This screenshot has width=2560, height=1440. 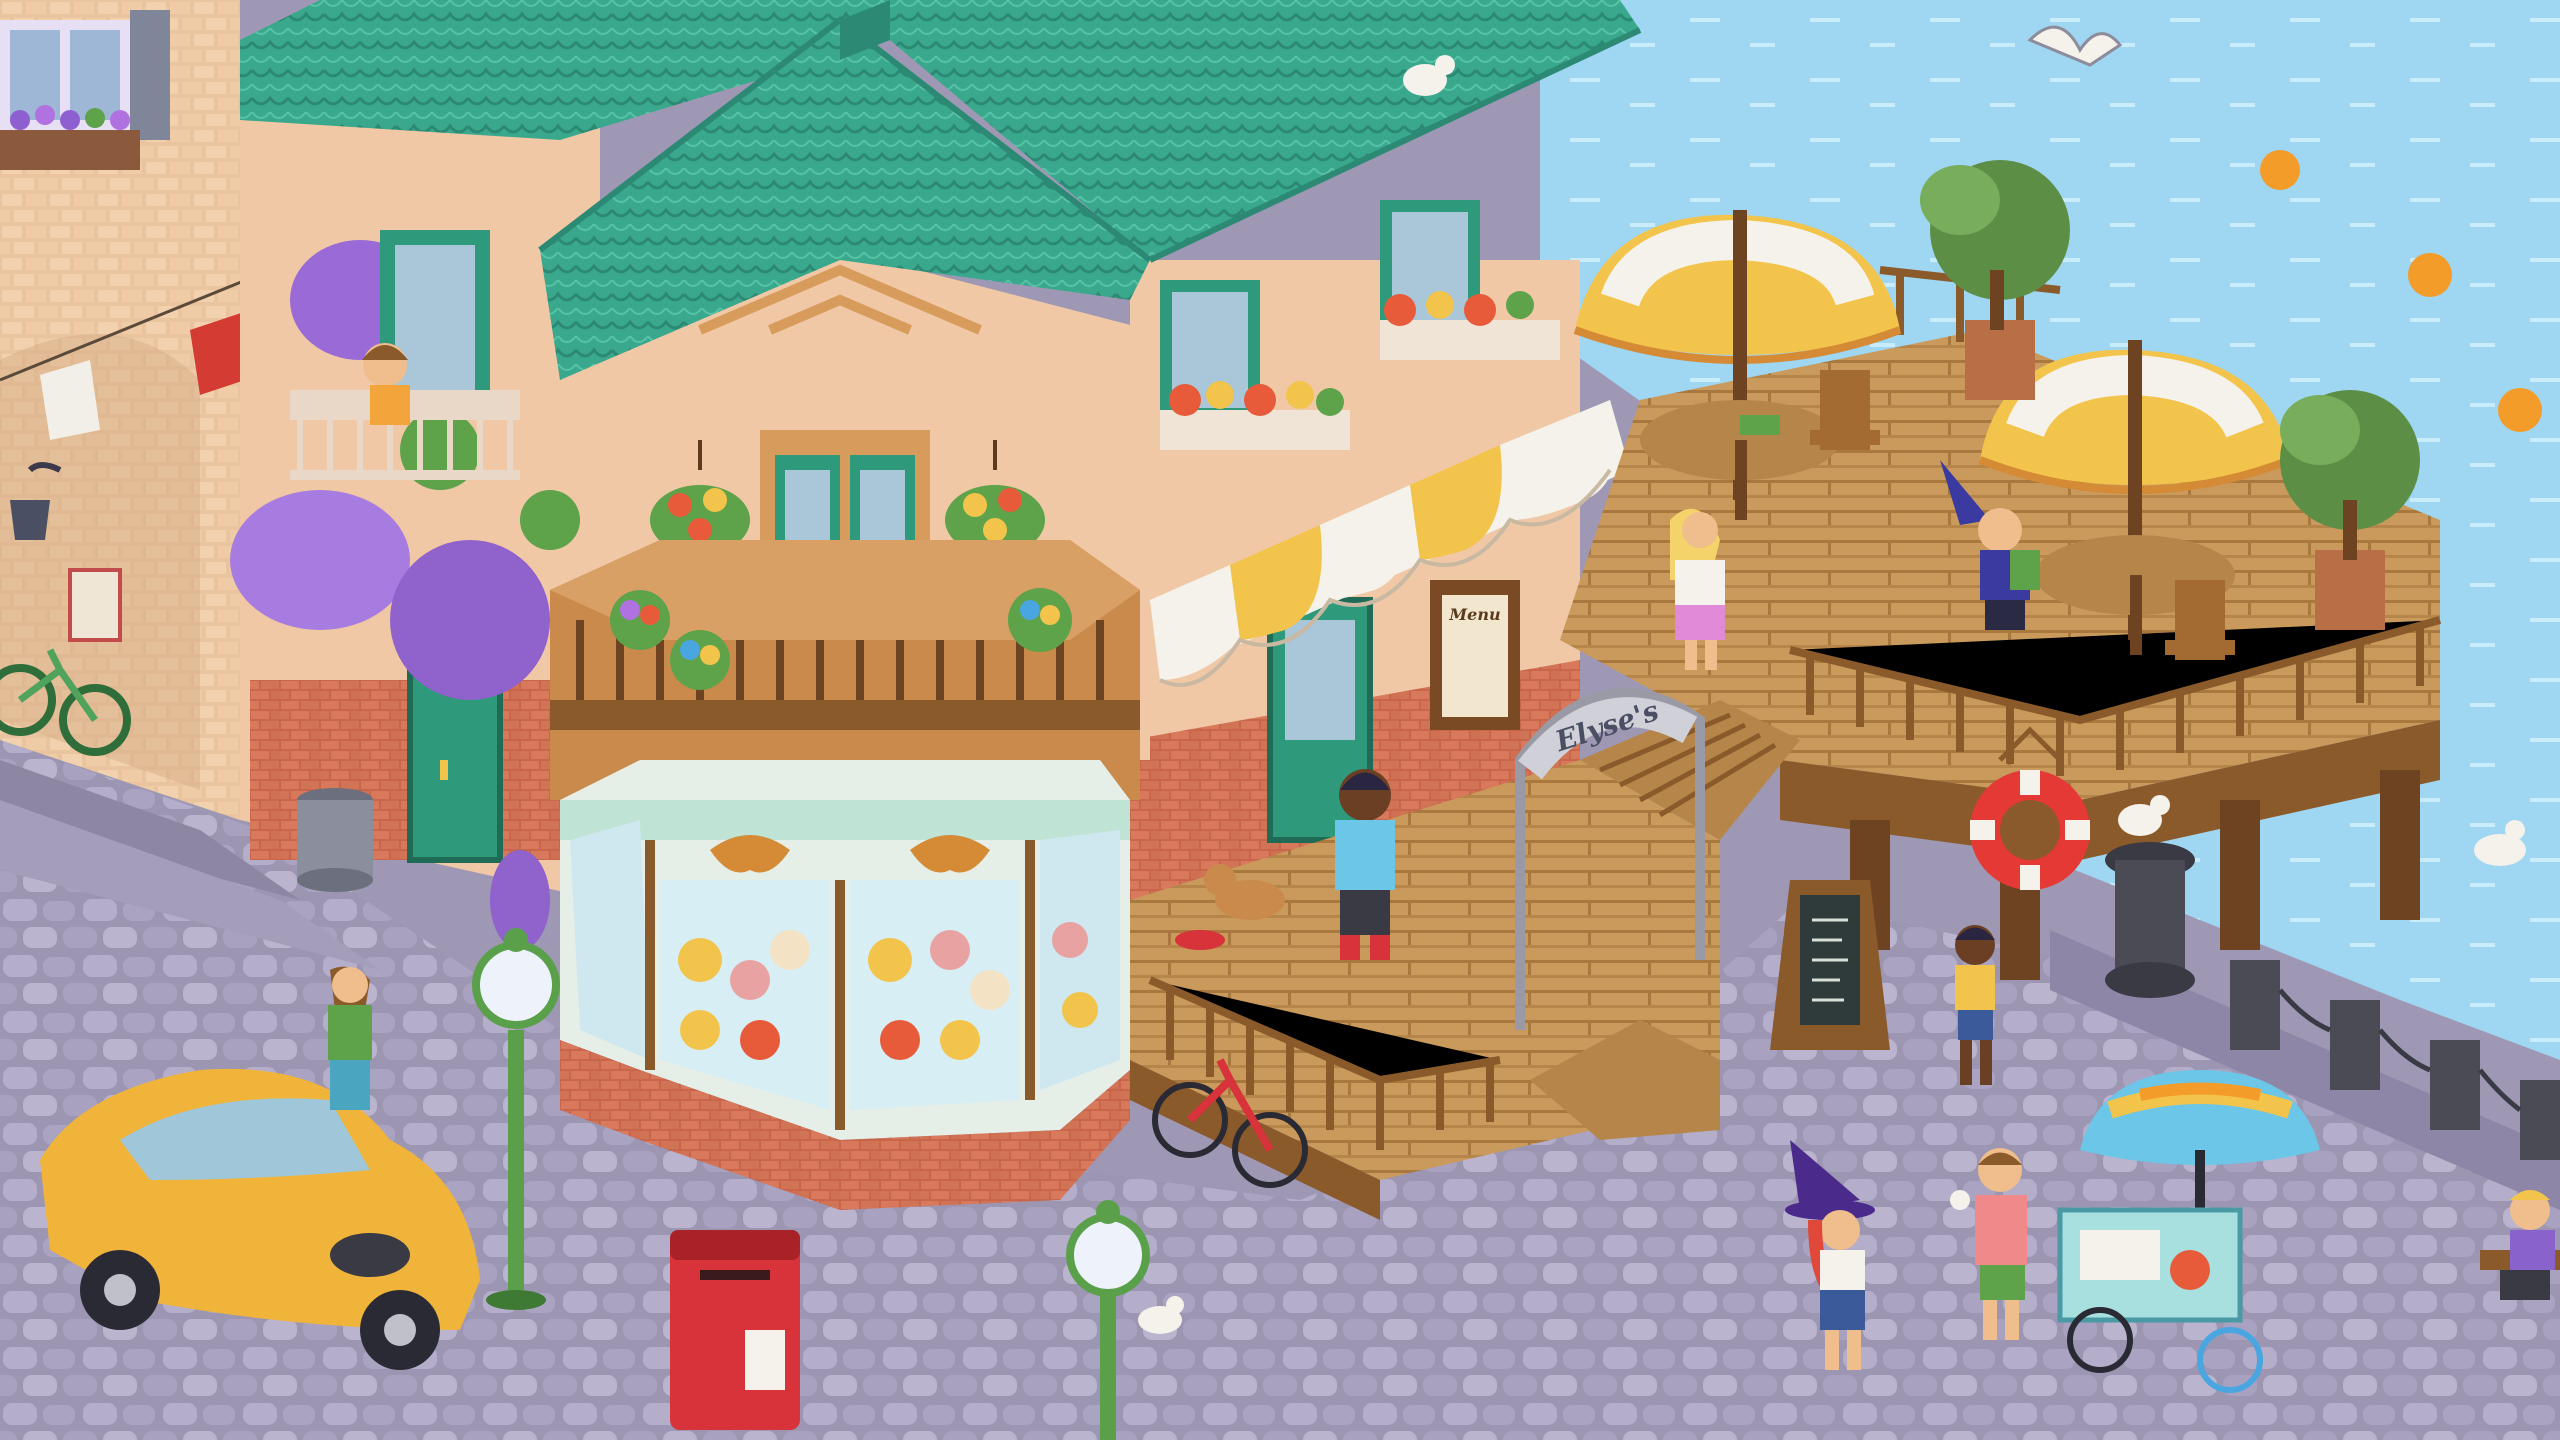 What do you see at coordinates (1830, 965) in the screenshot?
I see `chalkboard-sign` at bounding box center [1830, 965].